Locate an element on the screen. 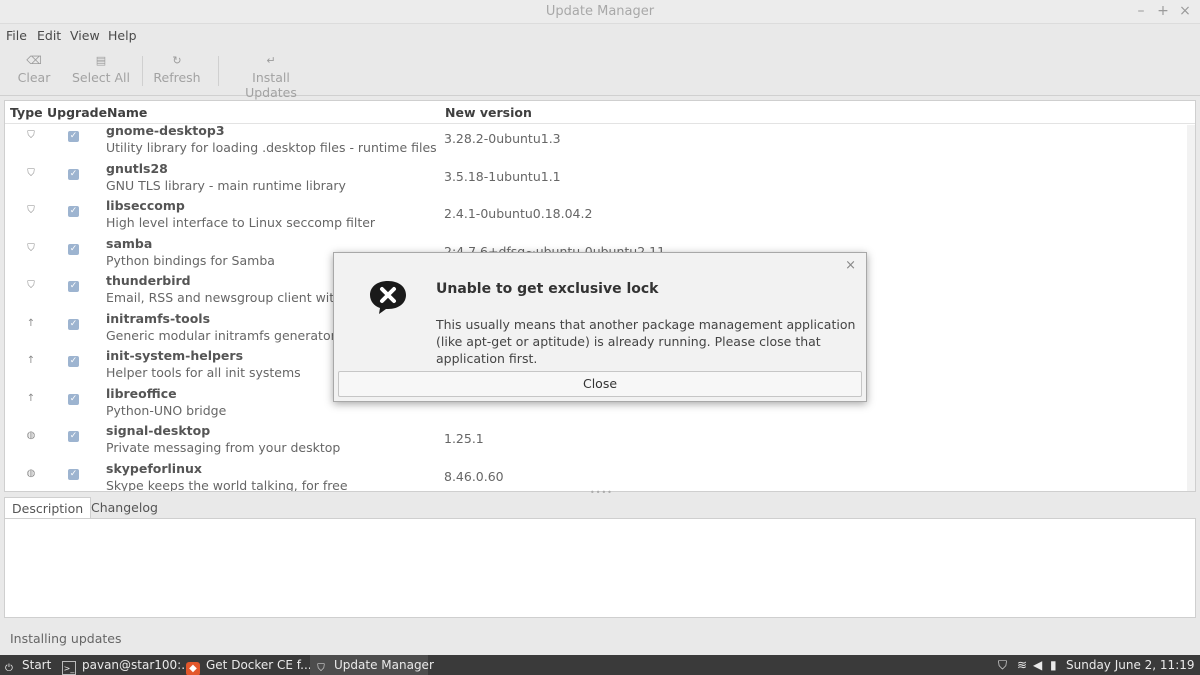 This screenshot has width=1200, height=675. package-version: 8.46.0.60 is located at coordinates (474, 476).